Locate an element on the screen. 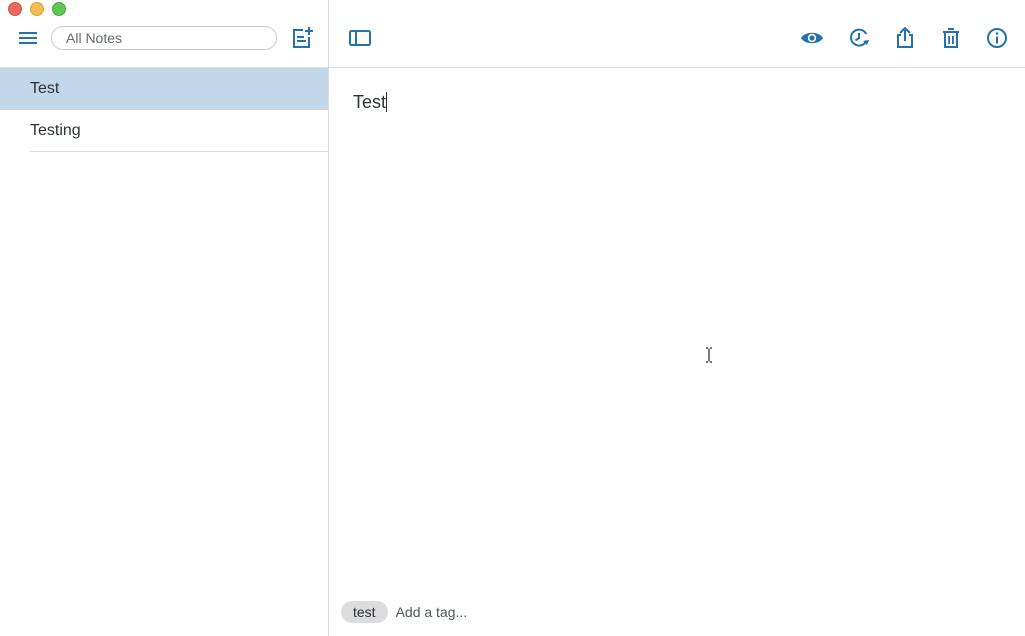 The image size is (1025, 636). window-controls is located at coordinates (37, 9).